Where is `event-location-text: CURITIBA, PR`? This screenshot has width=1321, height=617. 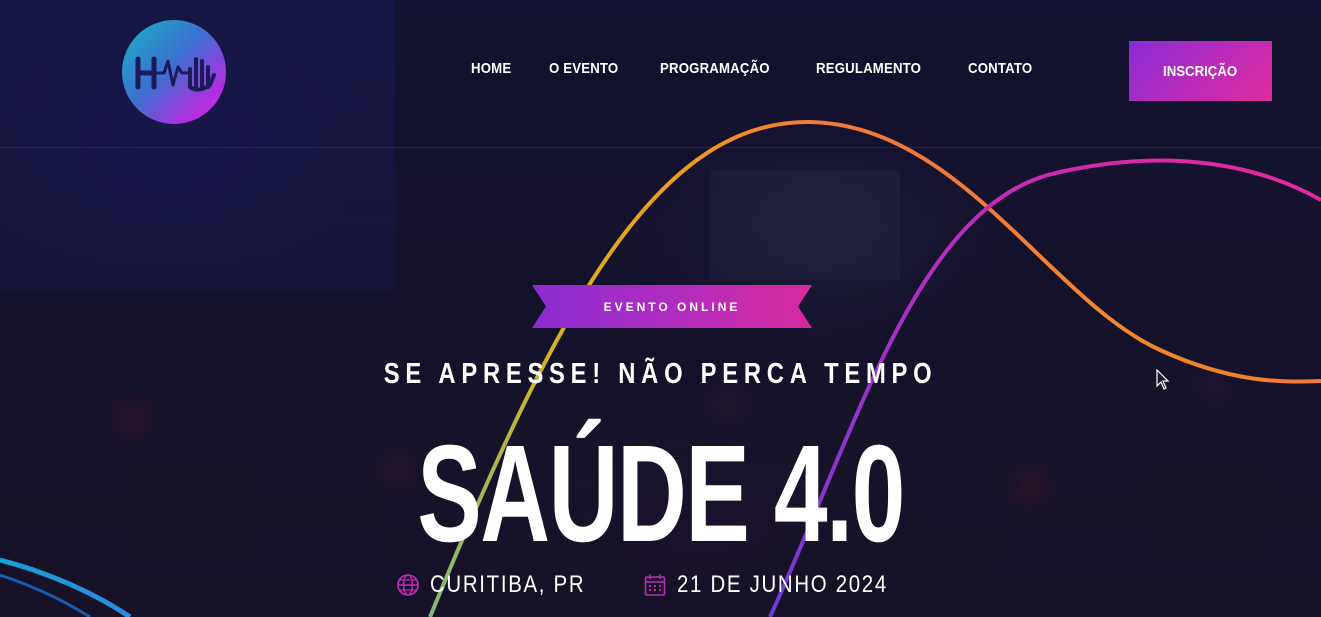
event-location-text: CURITIBA, PR is located at coordinates (508, 584).